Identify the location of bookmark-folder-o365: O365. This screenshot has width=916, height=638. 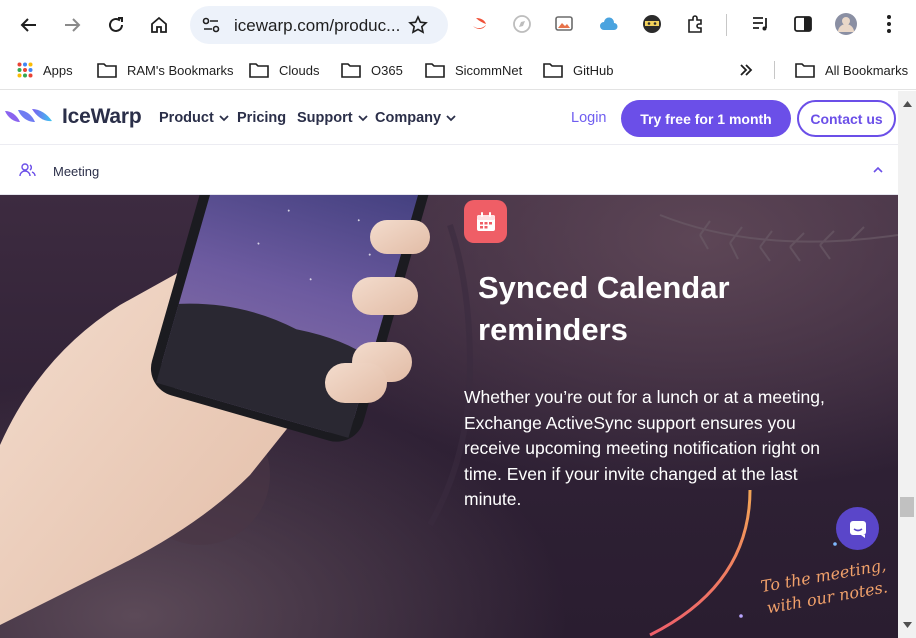
(372, 70).